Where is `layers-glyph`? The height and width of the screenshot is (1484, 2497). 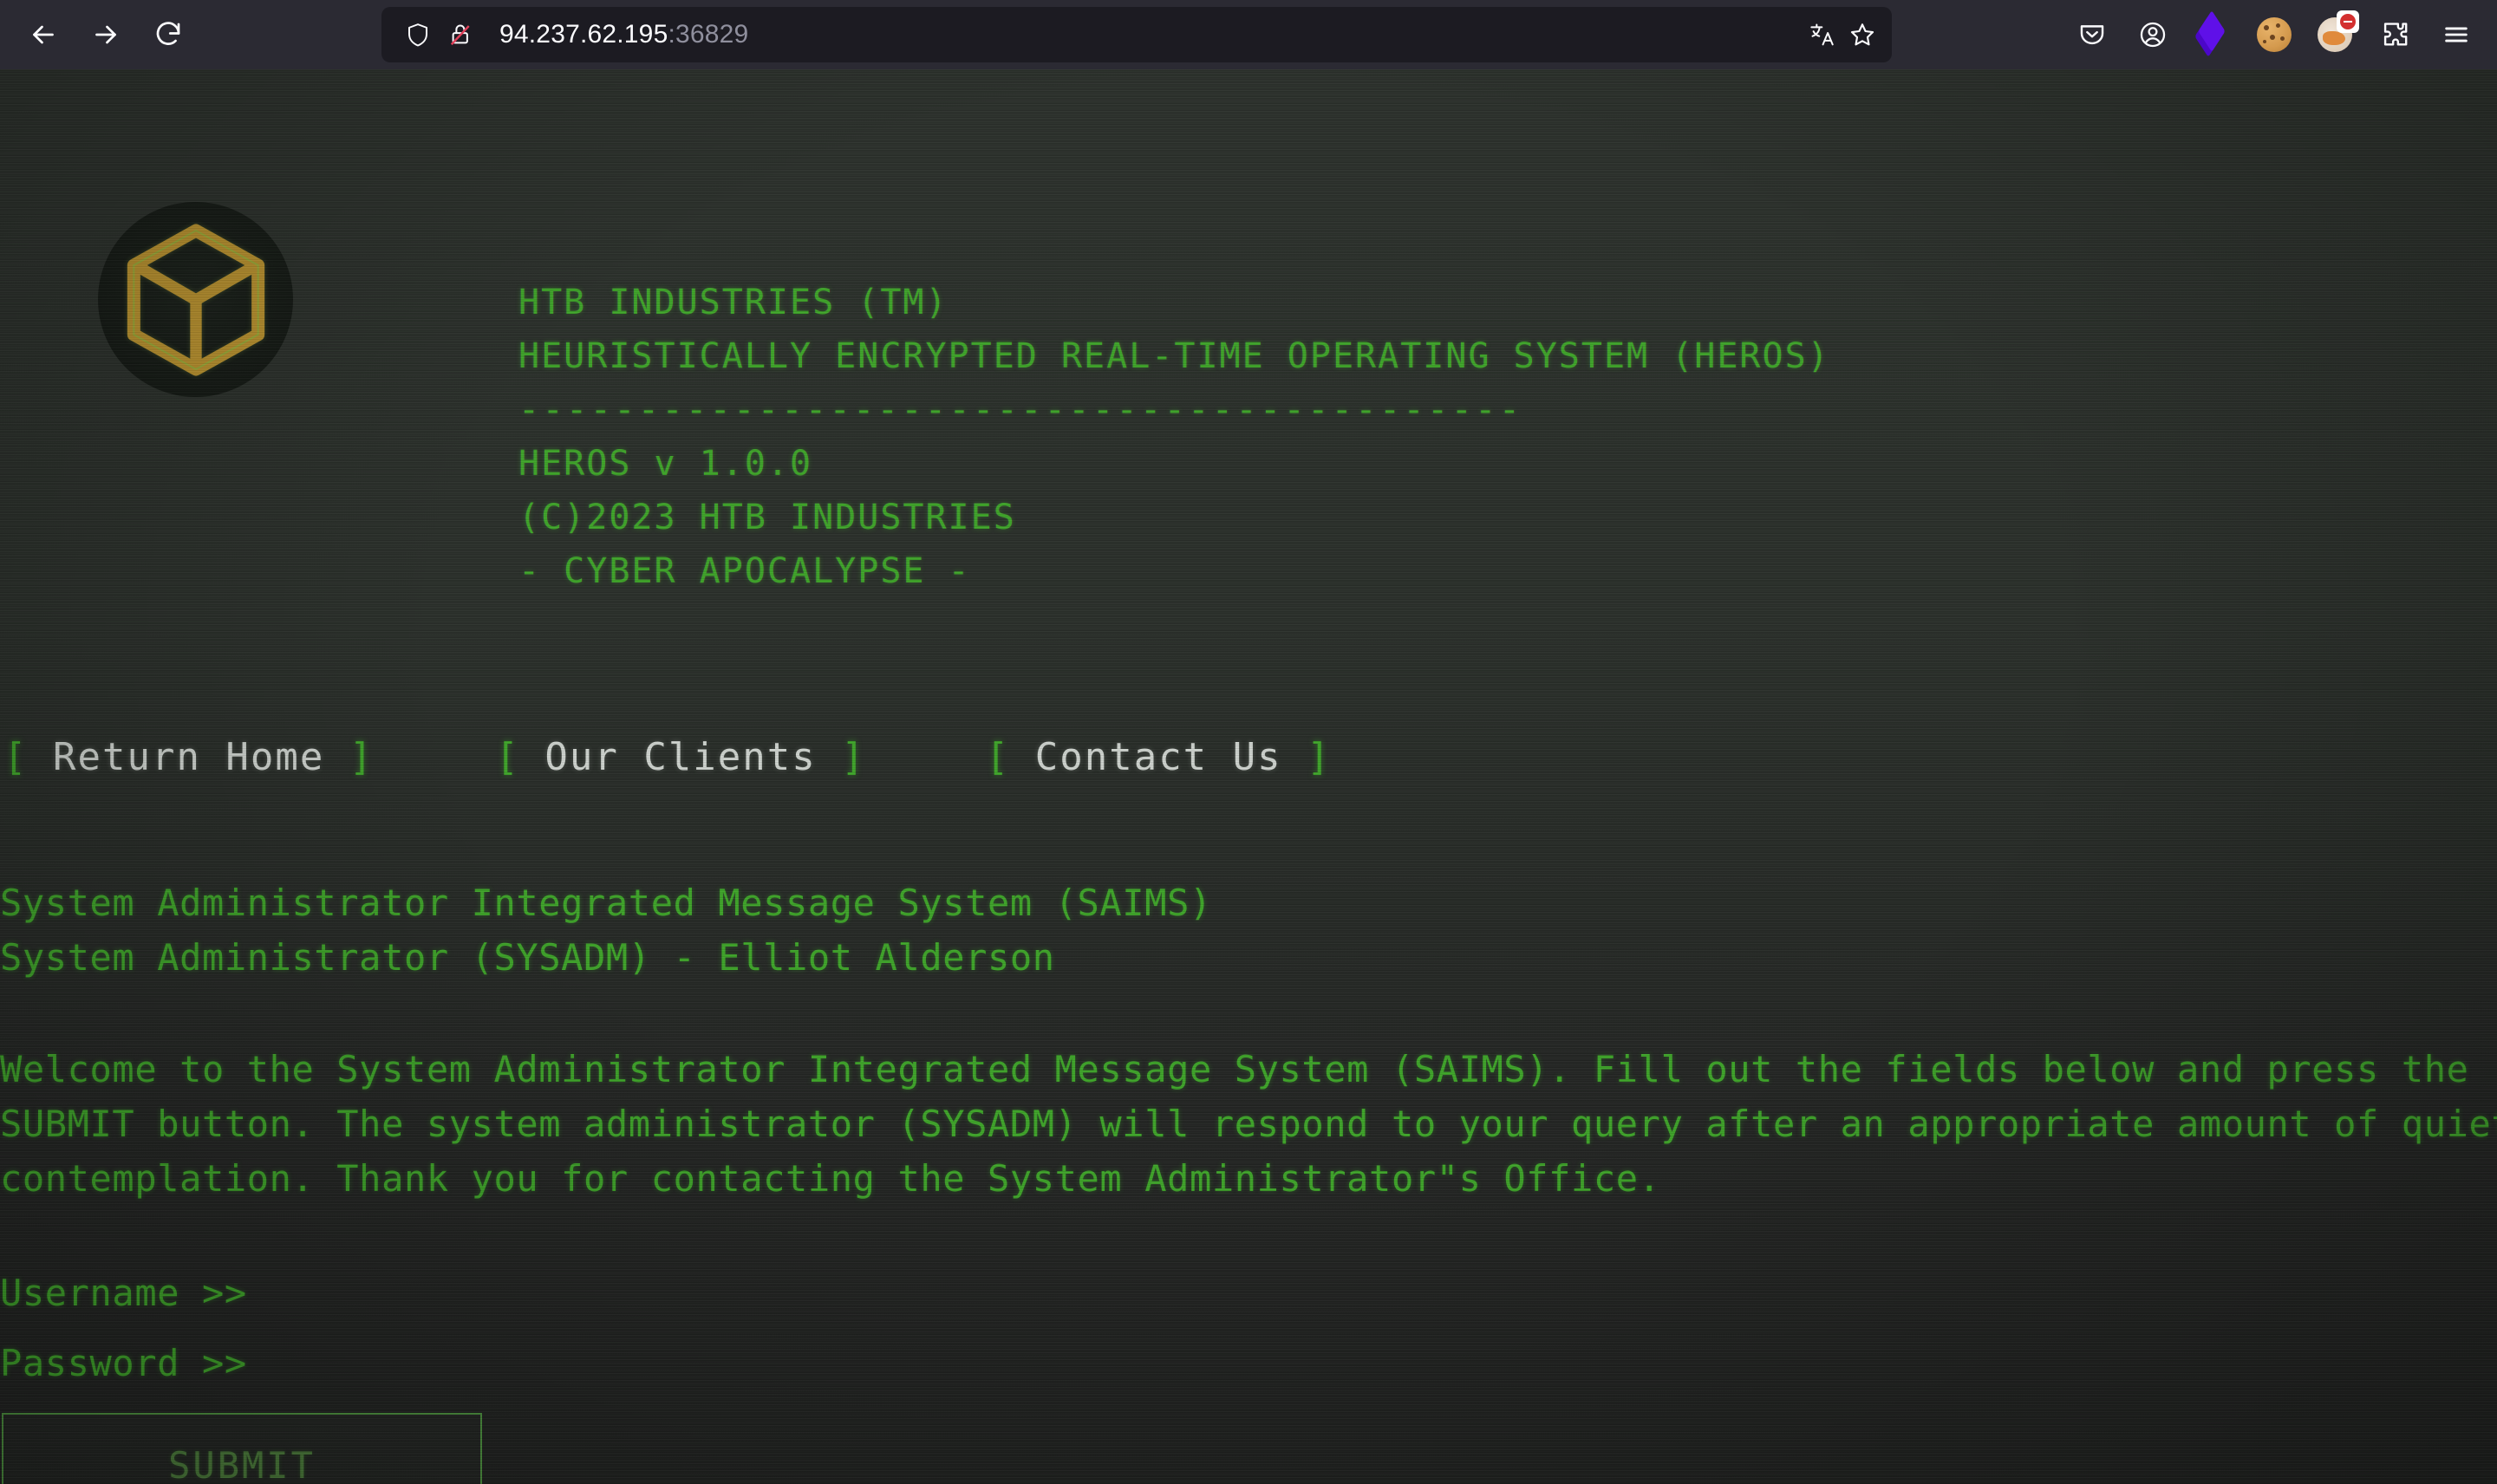 layers-glyph is located at coordinates (2212, 34).